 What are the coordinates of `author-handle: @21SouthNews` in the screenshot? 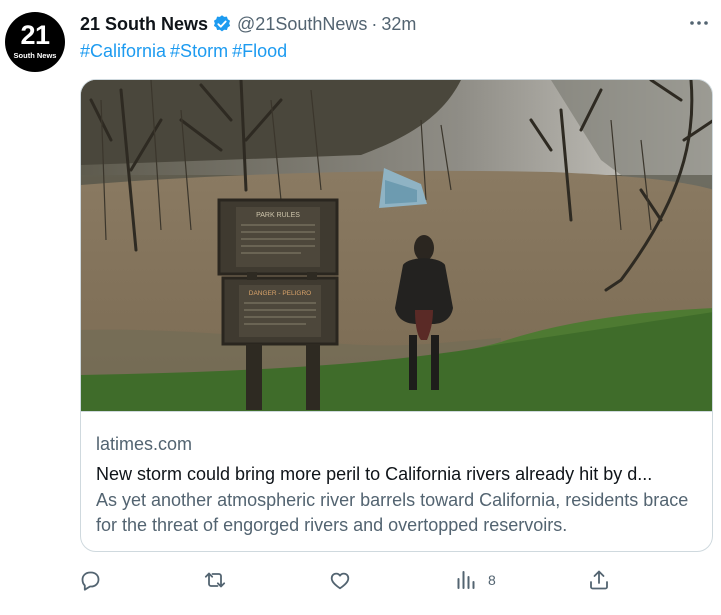 It's located at (302, 24).